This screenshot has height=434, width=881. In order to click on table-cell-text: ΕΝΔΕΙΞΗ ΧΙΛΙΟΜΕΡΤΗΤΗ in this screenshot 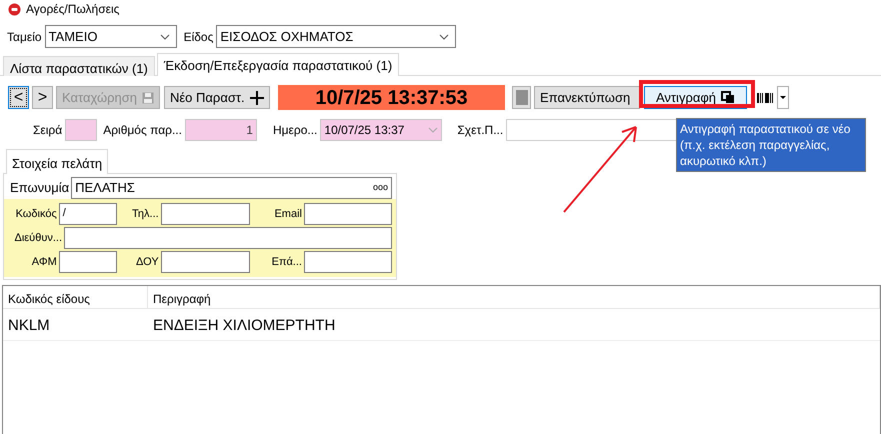, I will do `click(244, 326)`.